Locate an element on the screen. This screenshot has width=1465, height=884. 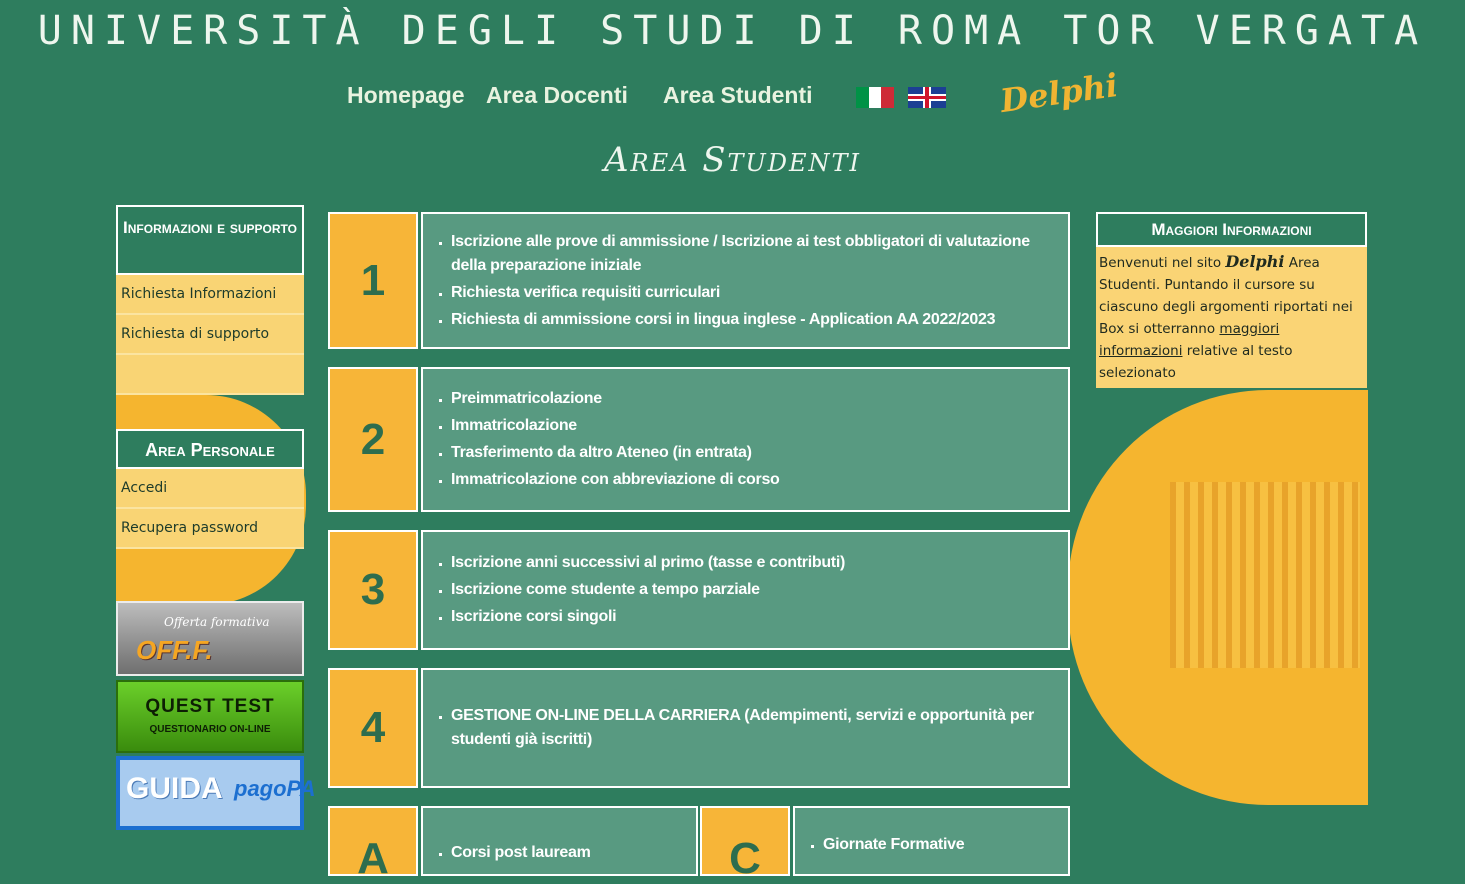
more-info-title: Maggiori Informazioni is located at coordinates (1231, 229).